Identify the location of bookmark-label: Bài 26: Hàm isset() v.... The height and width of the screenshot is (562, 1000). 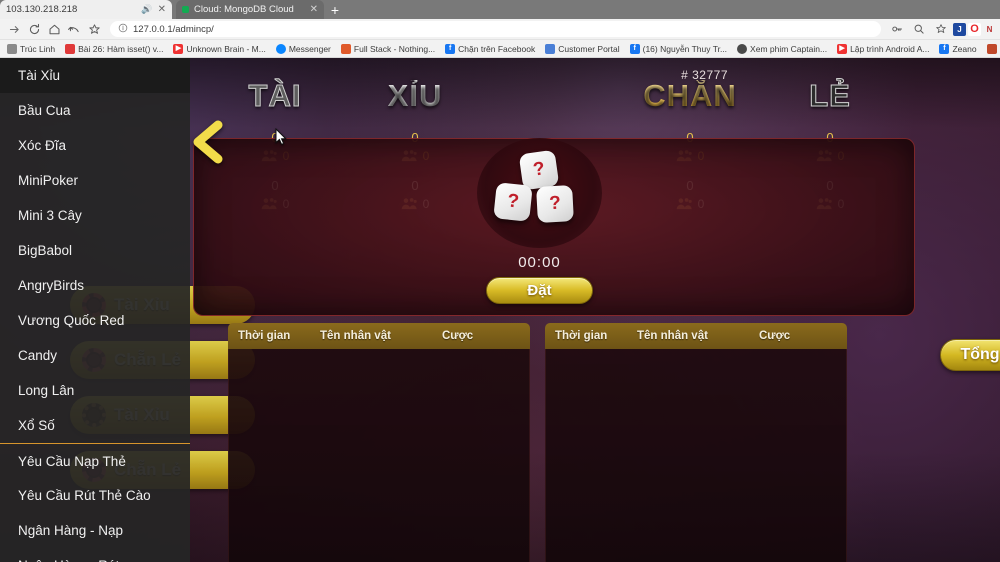
(121, 48).